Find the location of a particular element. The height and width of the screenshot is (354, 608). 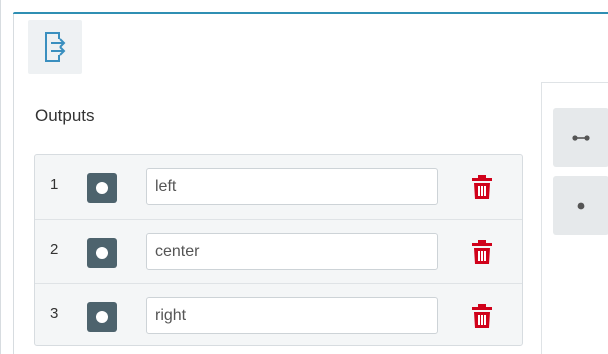

output-icon is located at coordinates (55, 47).